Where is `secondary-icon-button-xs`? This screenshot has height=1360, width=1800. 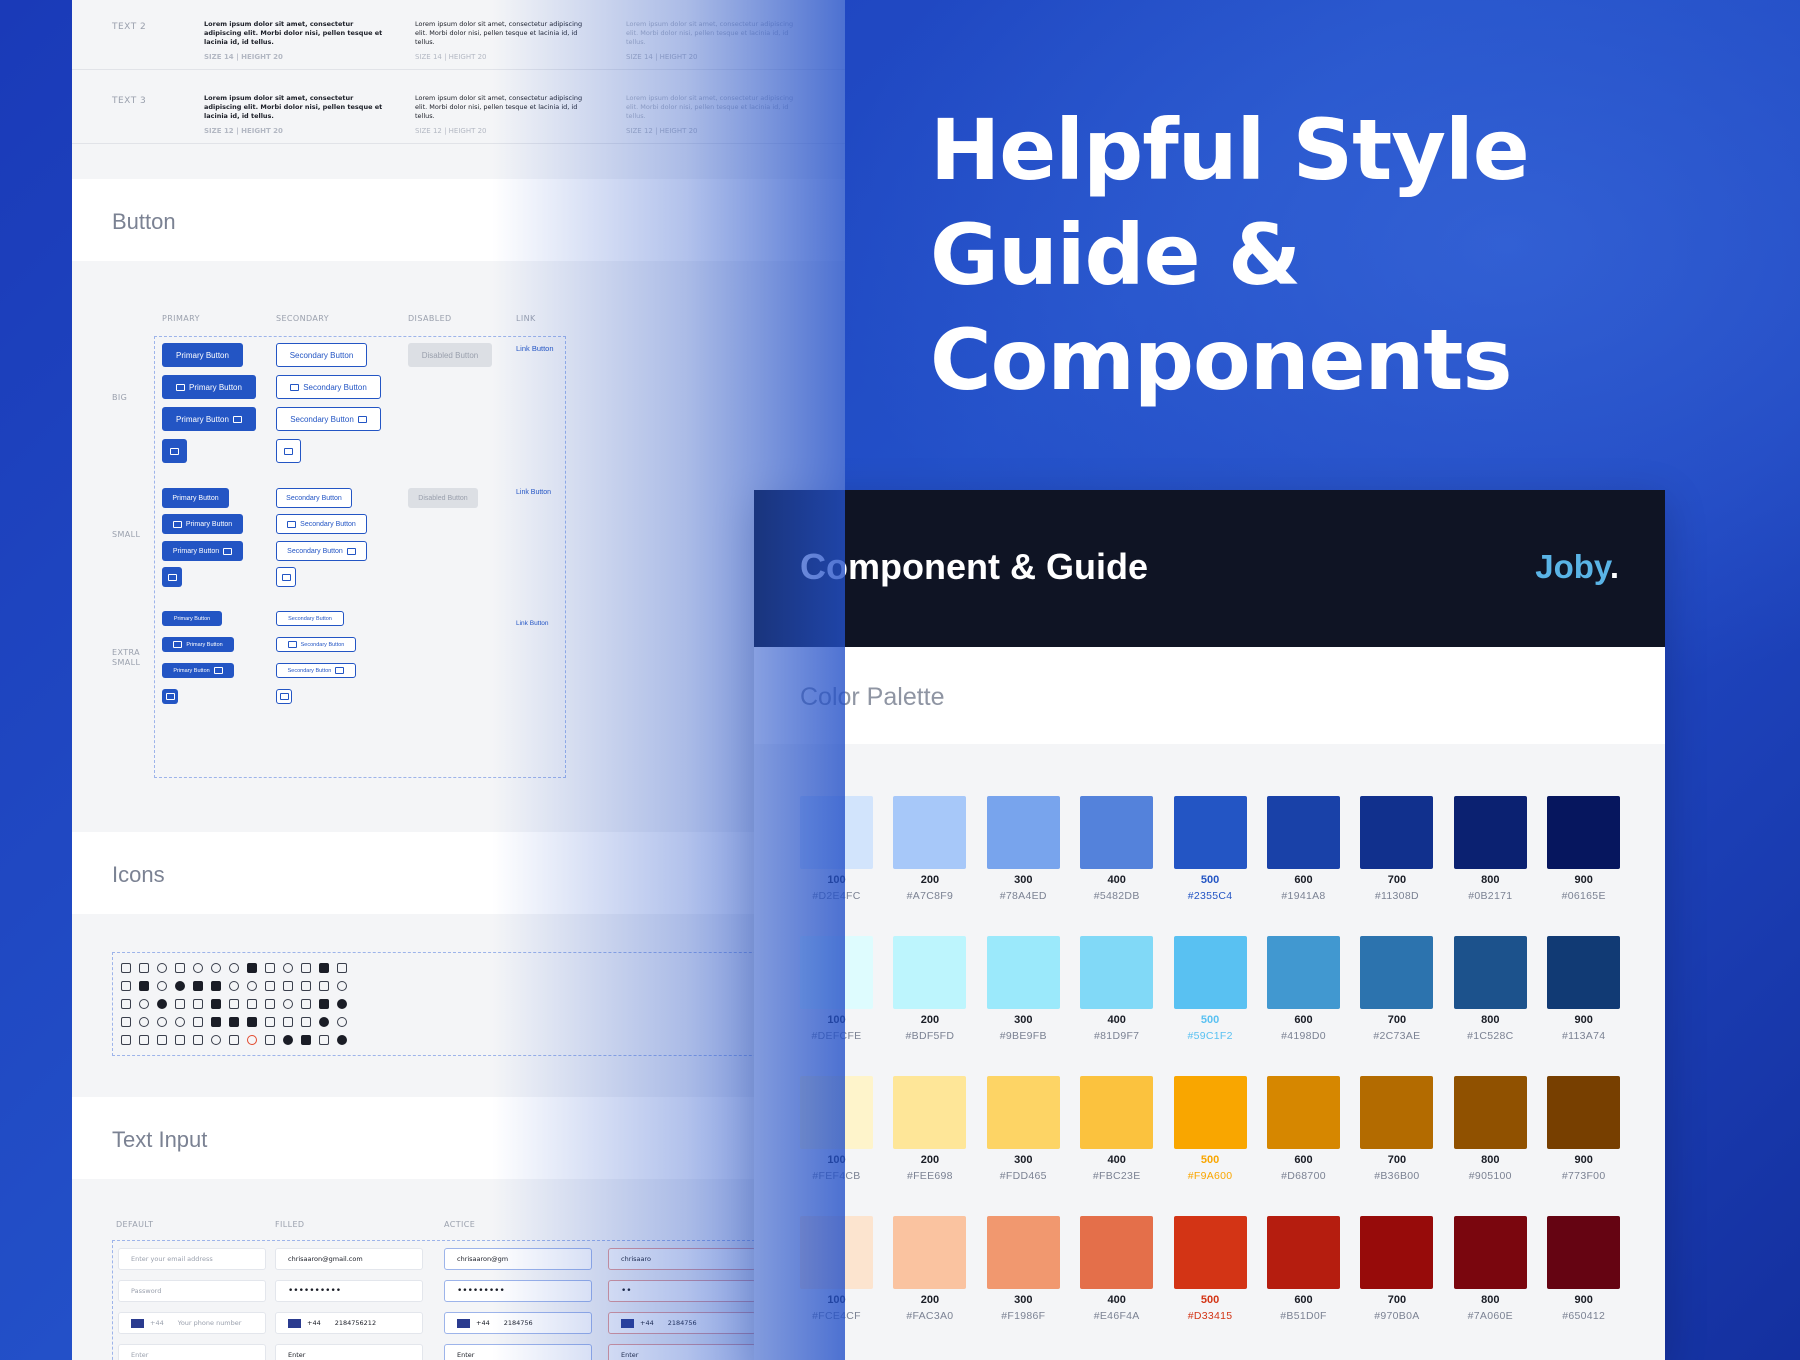
secondary-icon-button-xs is located at coordinates (284, 696).